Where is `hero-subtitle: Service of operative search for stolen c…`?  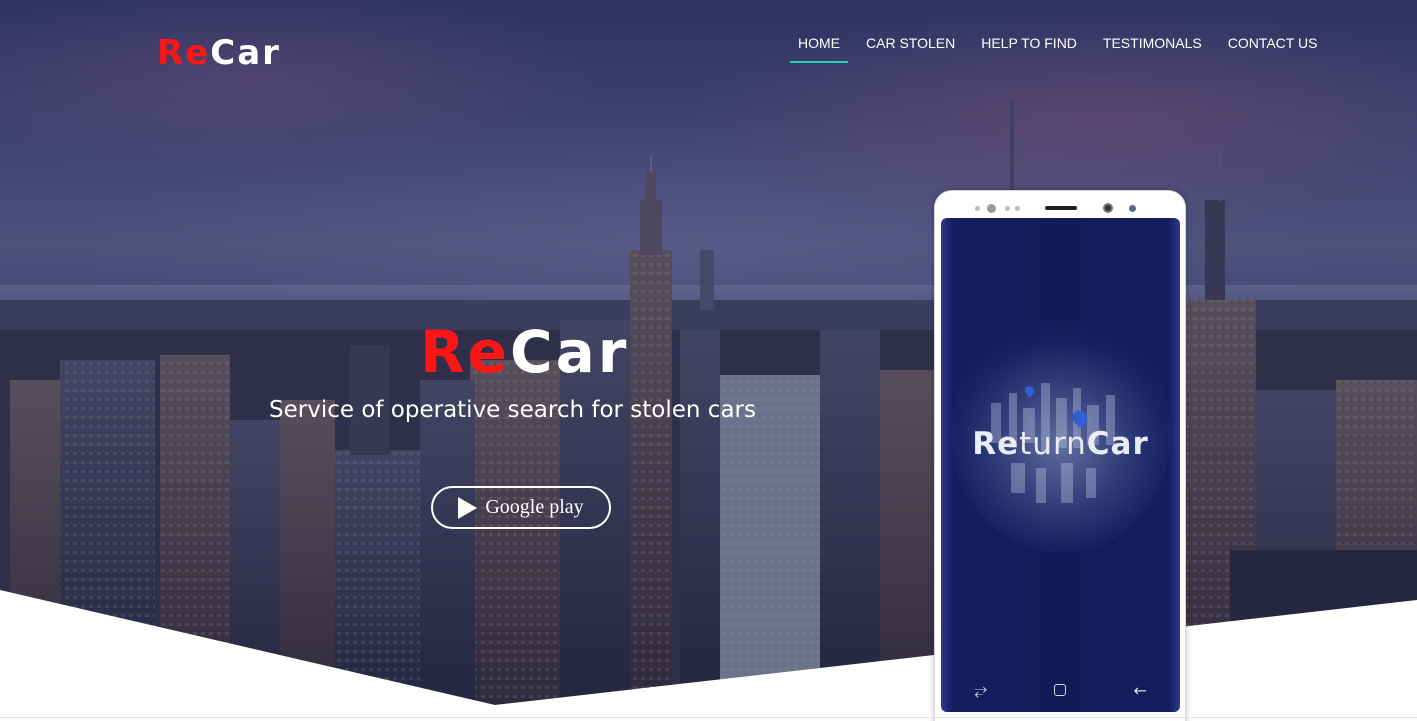 hero-subtitle: Service of operative search for stolen c… is located at coordinates (512, 410).